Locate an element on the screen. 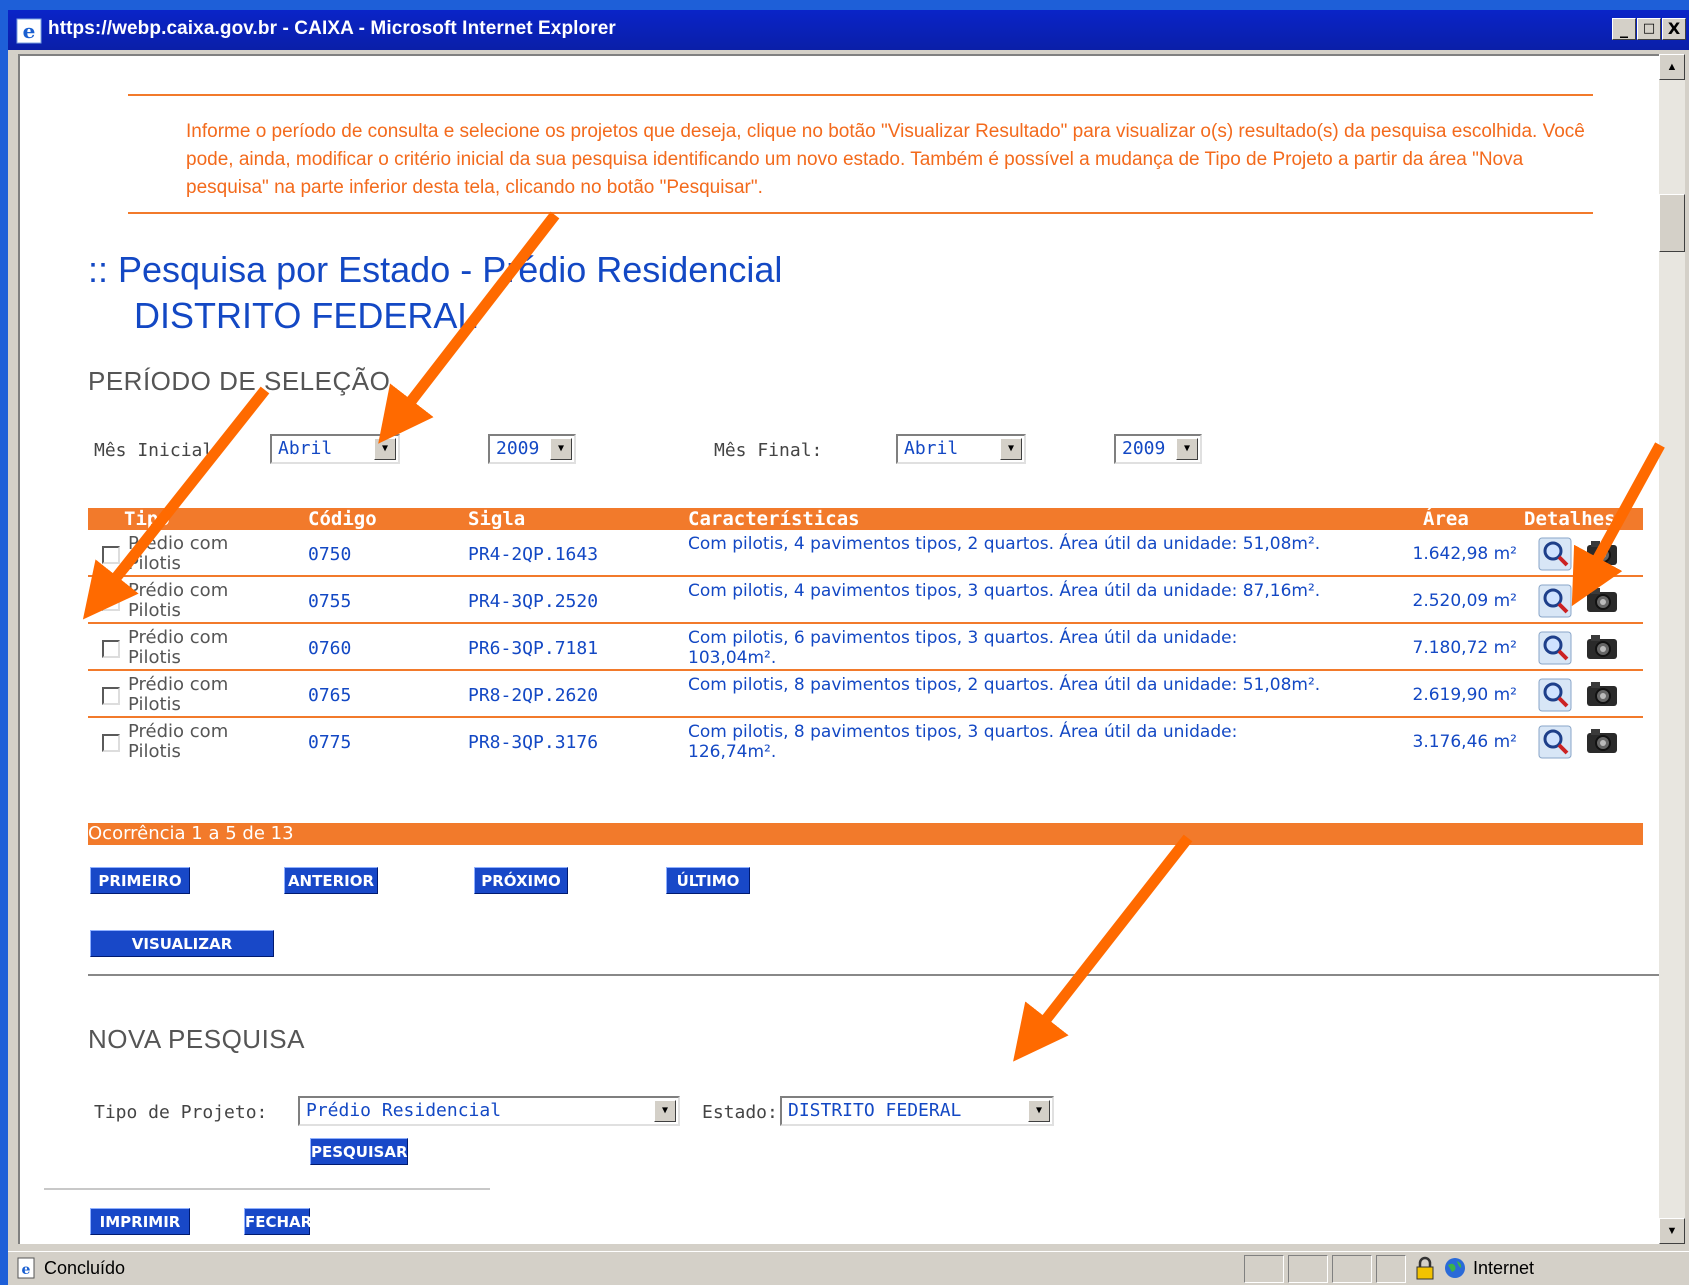 The width and height of the screenshot is (1689, 1285). pesquisar-button: PESQUISAR is located at coordinates (359, 1151).